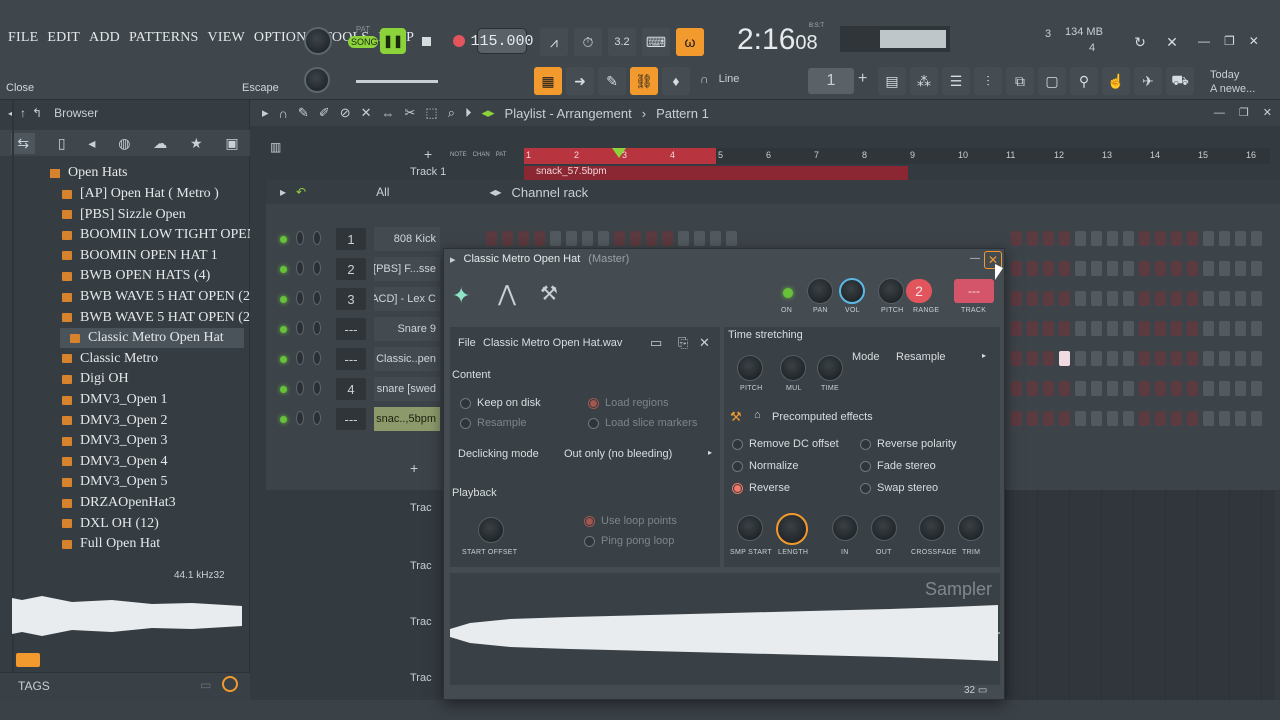 The image size is (1280, 720). What do you see at coordinates (407, 239) in the screenshot?
I see `channel-name-button: 808 Kick` at bounding box center [407, 239].